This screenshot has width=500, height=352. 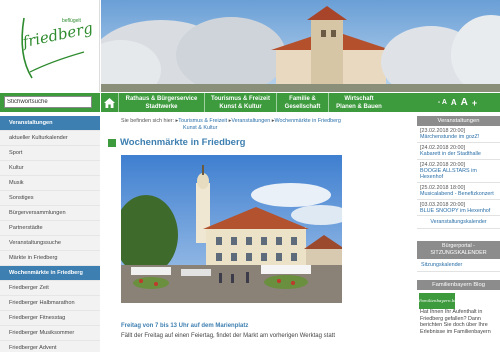 What do you see at coordinates (202, 121) in the screenshot?
I see `breadcrumb-link-tourismus: Tourismus & Freizeit` at bounding box center [202, 121].